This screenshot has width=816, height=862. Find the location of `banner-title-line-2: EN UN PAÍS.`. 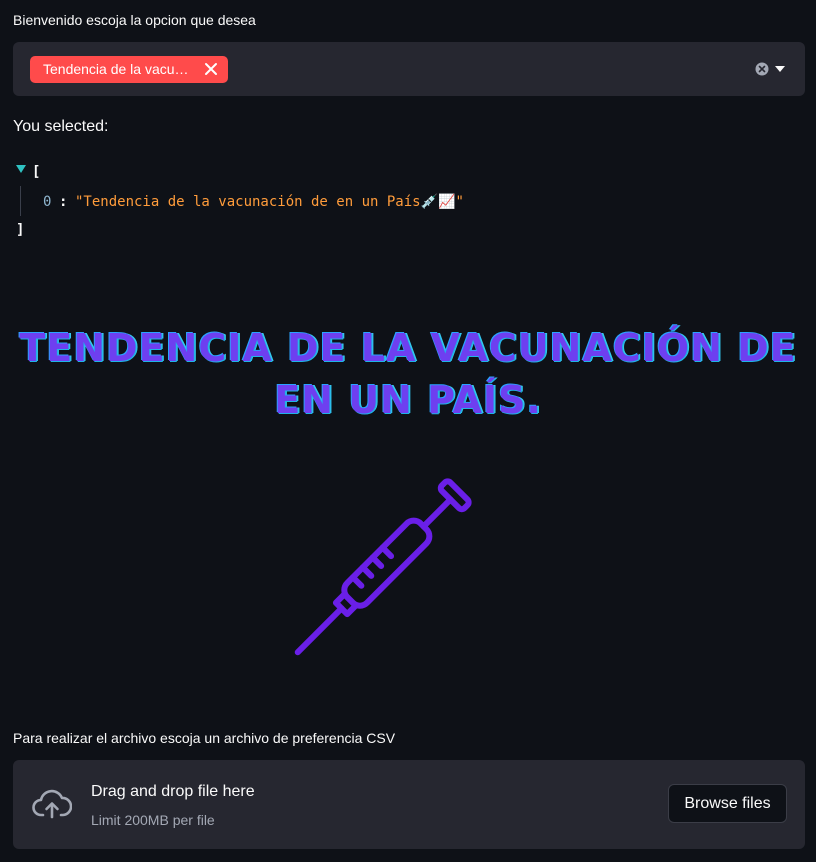

banner-title-line-2: EN UN PAÍS. is located at coordinates (408, 400).